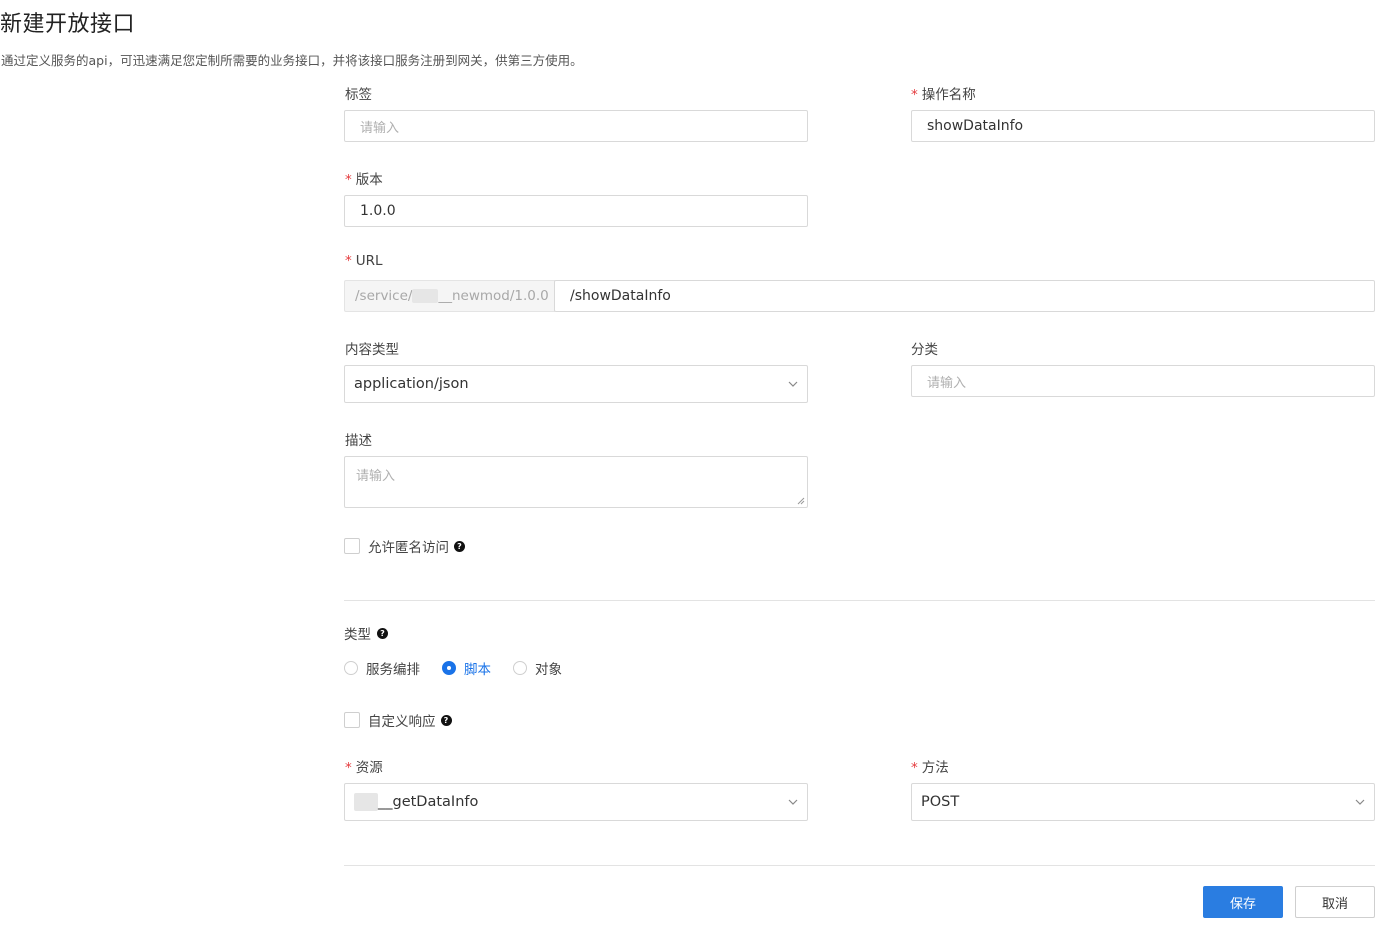 This screenshot has width=1387, height=927. What do you see at coordinates (357, 635) in the screenshot?
I see `type-label: 类型` at bounding box center [357, 635].